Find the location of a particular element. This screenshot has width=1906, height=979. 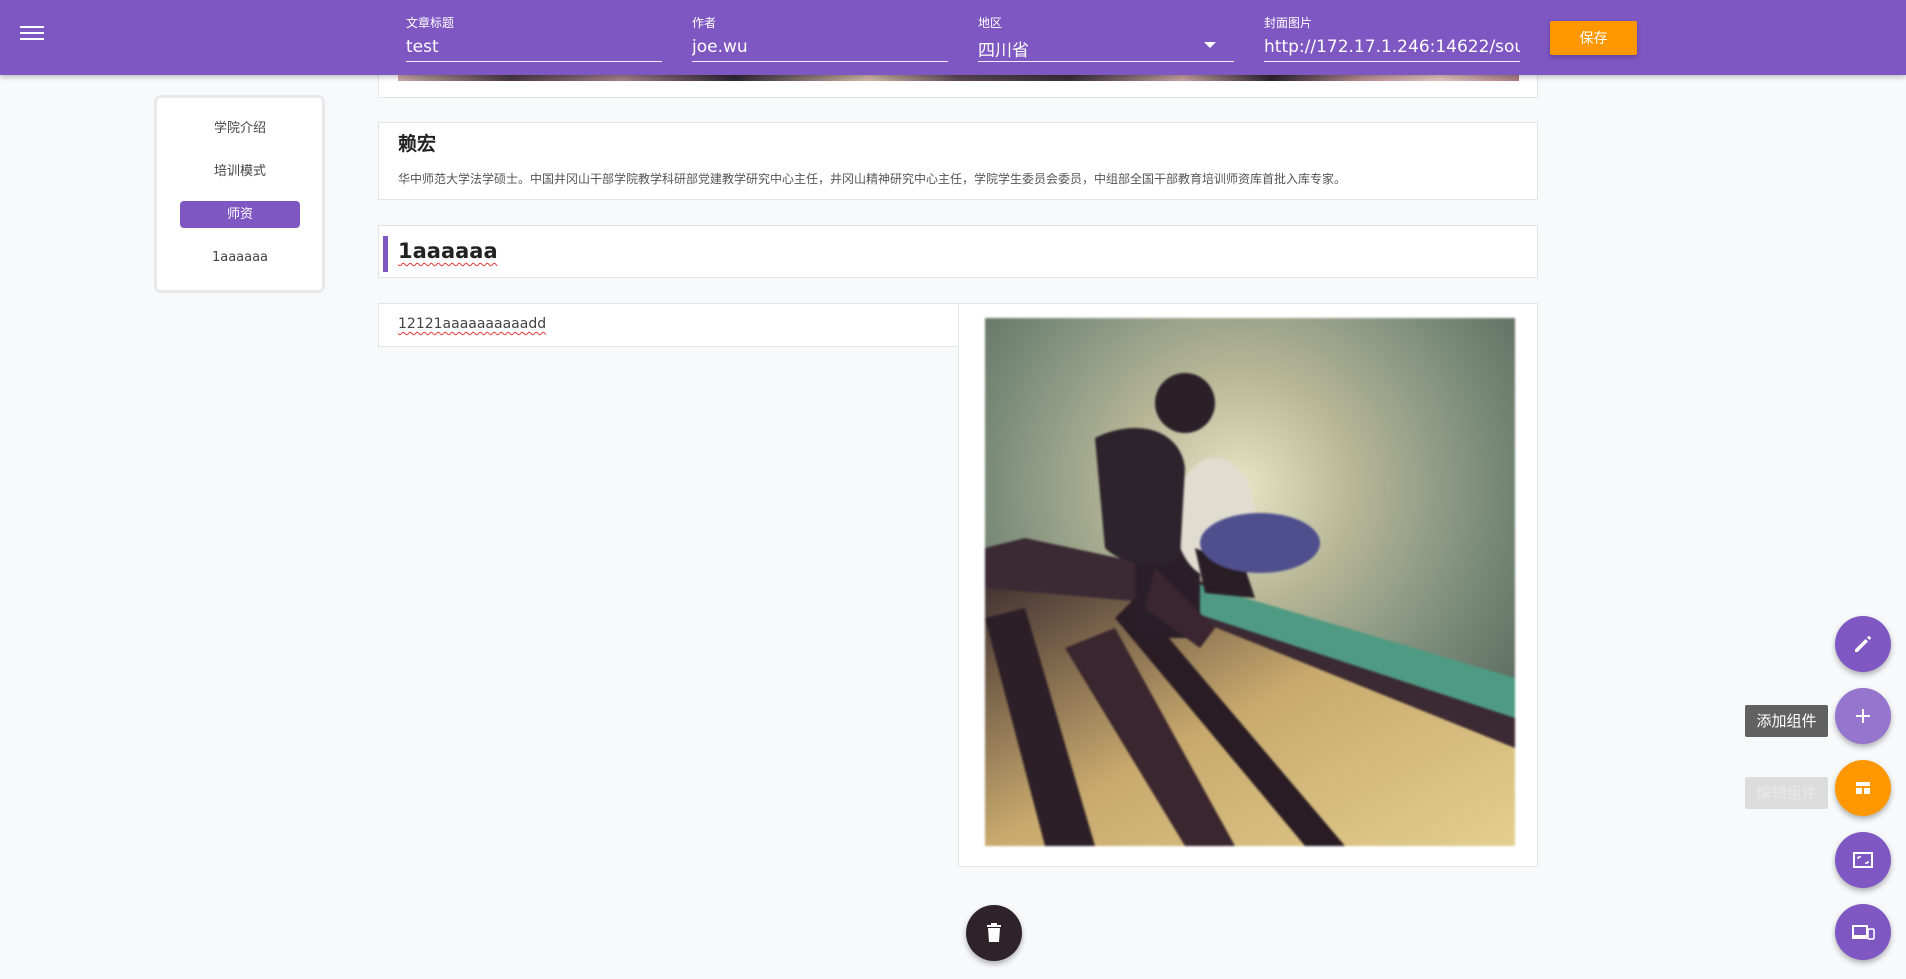

region-select: 四川省 is located at coordinates (1106, 49).